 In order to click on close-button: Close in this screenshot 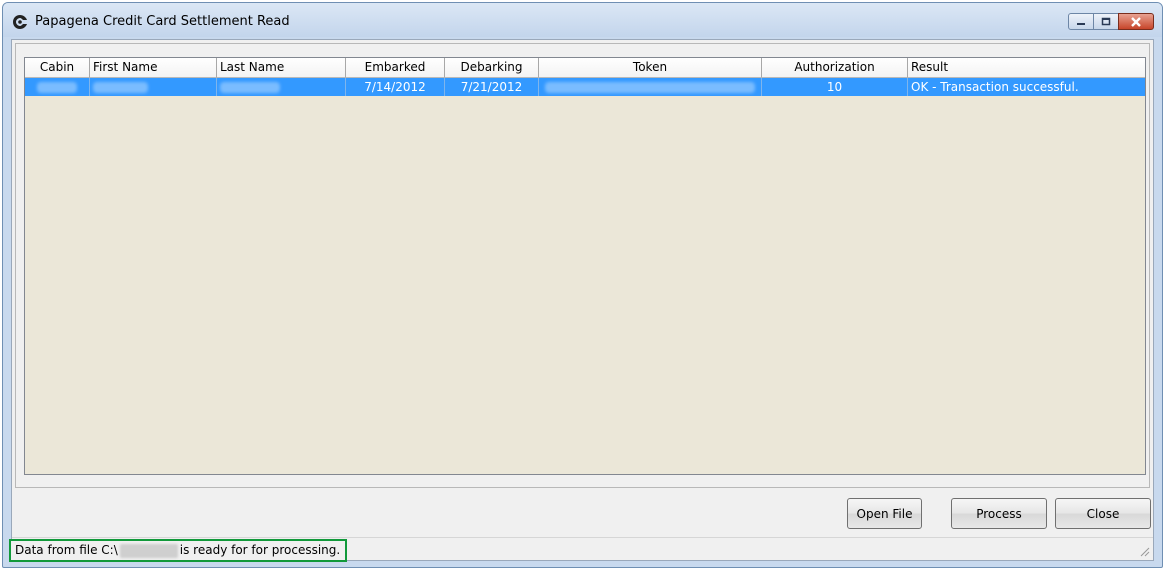, I will do `click(1103, 513)`.